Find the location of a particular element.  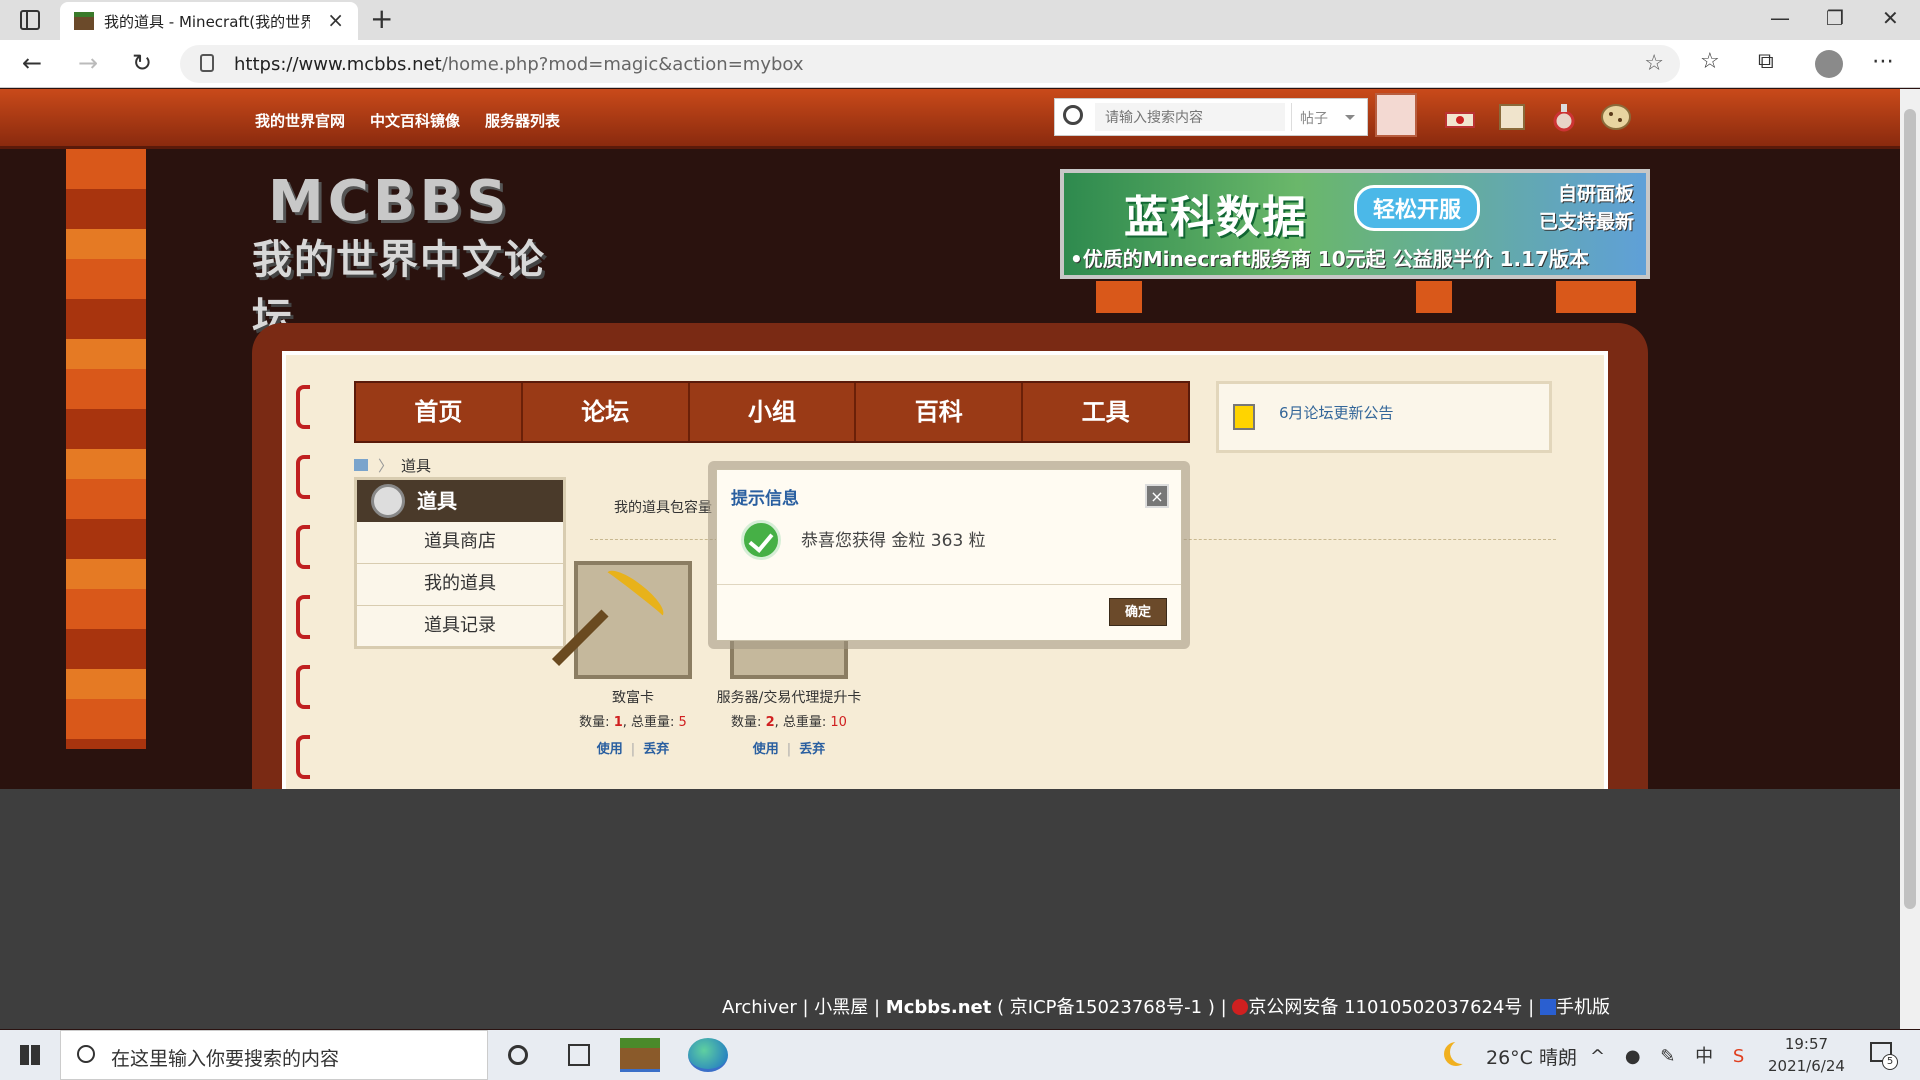

minecraft-app-icon is located at coordinates (640, 1055).